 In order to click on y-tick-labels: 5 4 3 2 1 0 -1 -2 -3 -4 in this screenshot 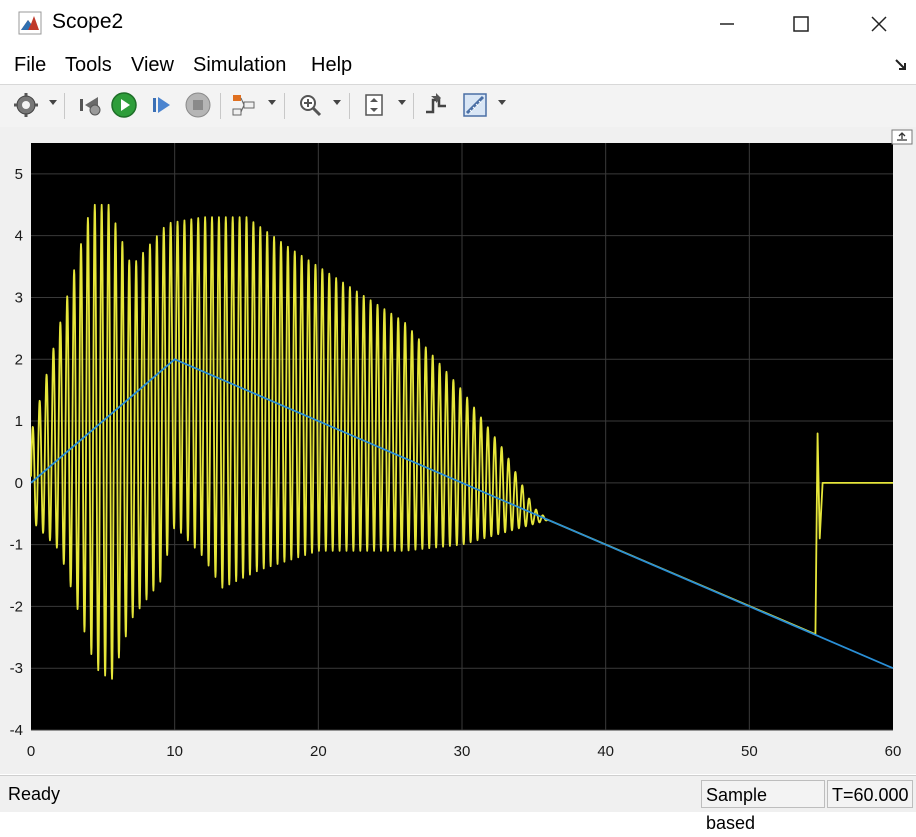, I will do `click(16, 452)`.